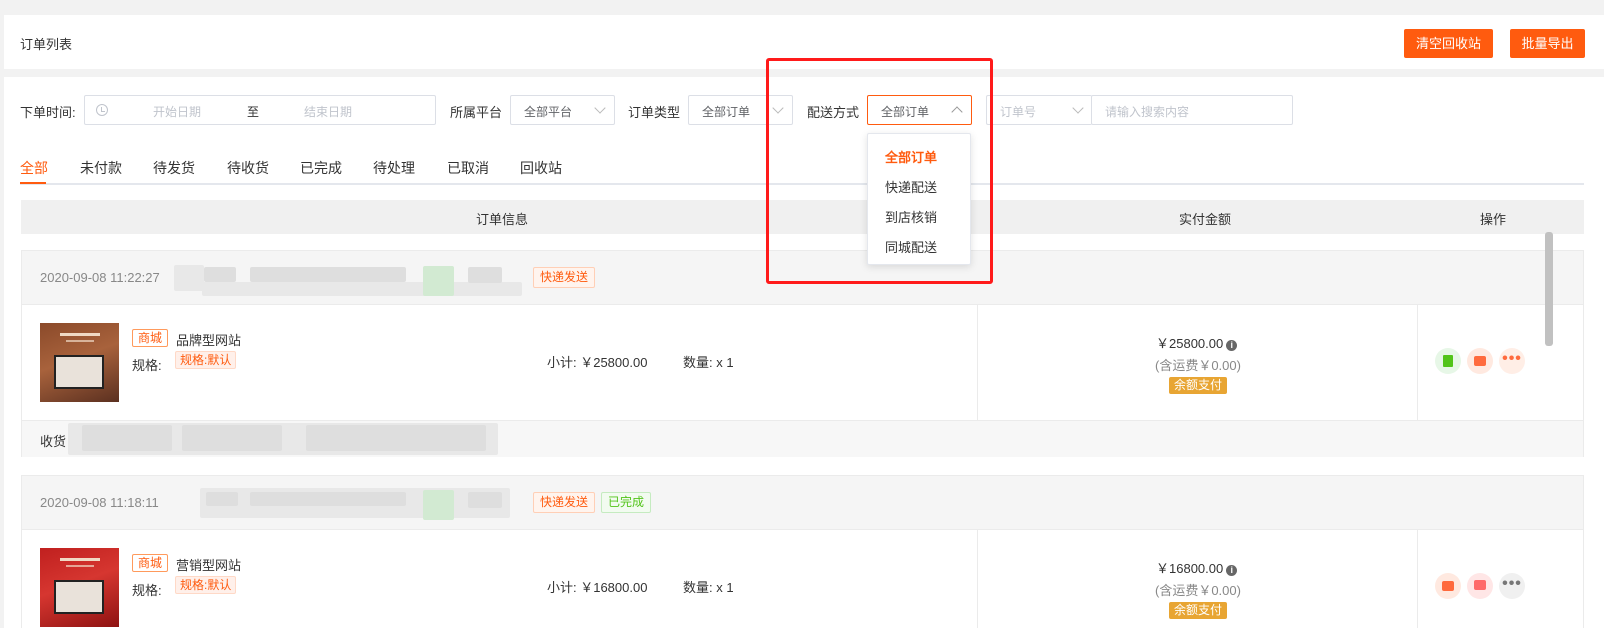  What do you see at coordinates (321, 168) in the screenshot?
I see `tab-completed: 已完成` at bounding box center [321, 168].